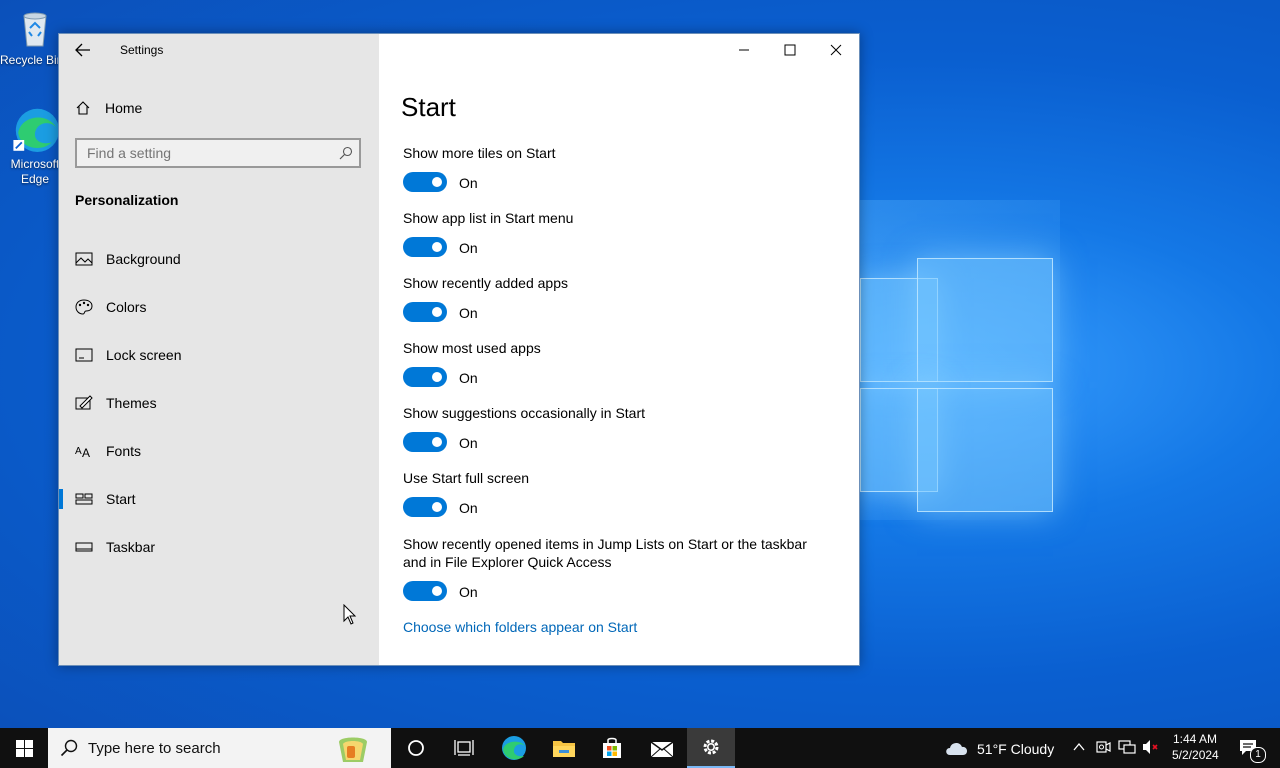 The width and height of the screenshot is (1280, 768). Describe the element at coordinates (35, 29) in the screenshot. I see `recycle-bin-icon` at that location.